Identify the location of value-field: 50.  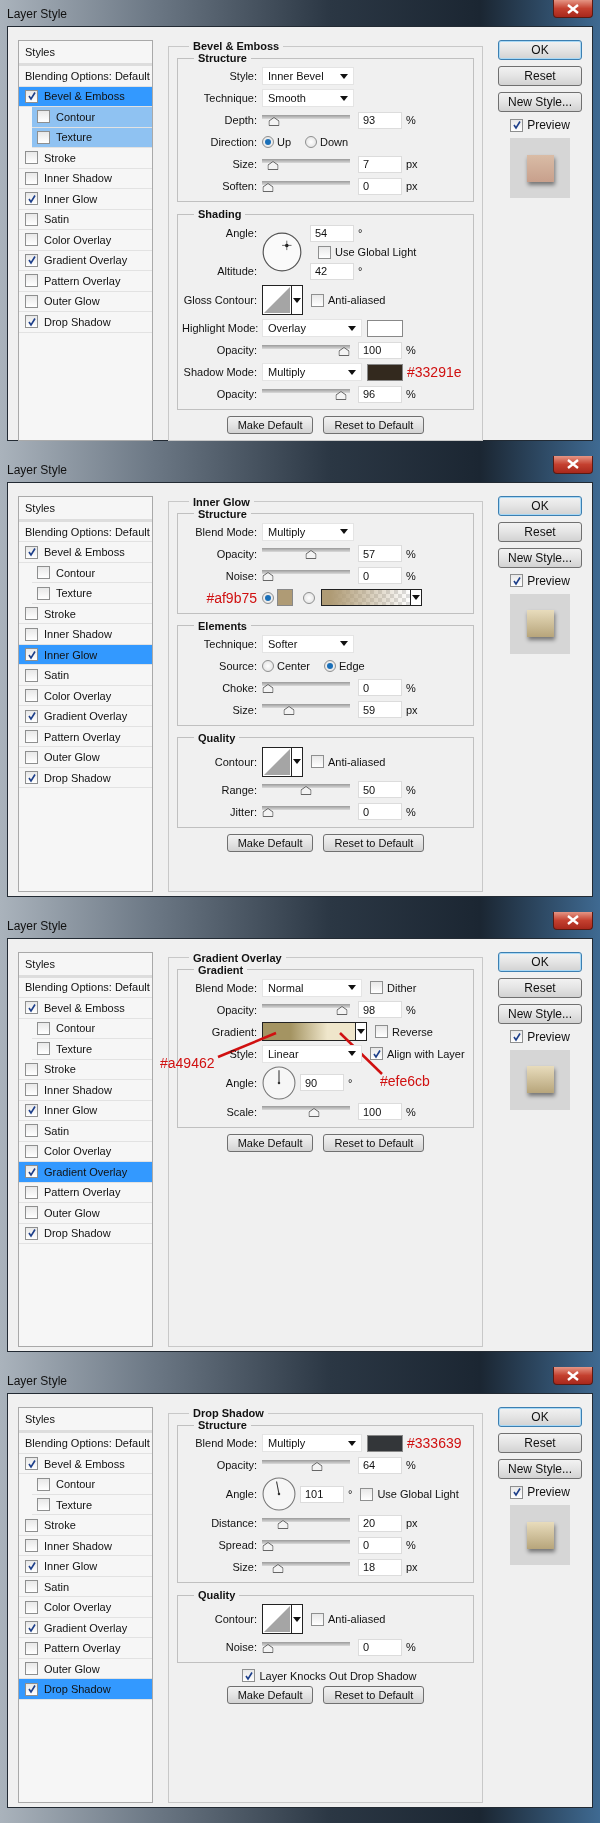
(380, 790).